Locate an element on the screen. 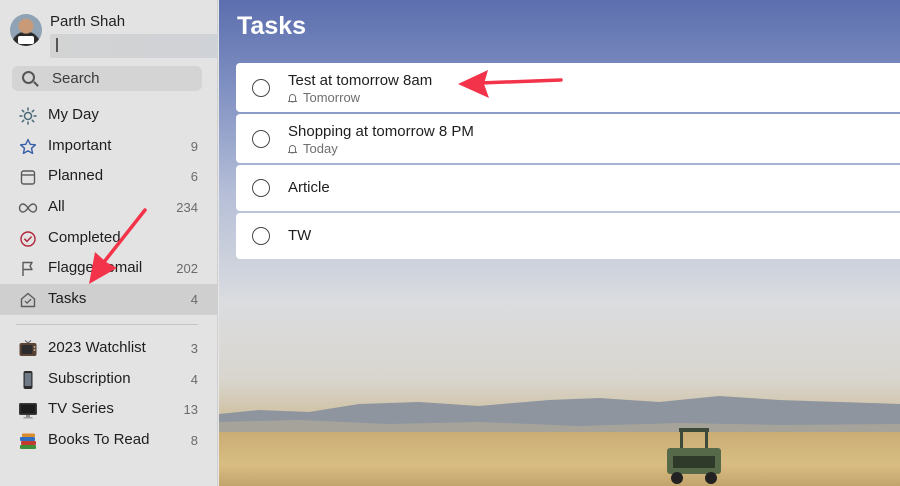  sidebar-item-label: 2023 Watchlist is located at coordinates (97, 347).